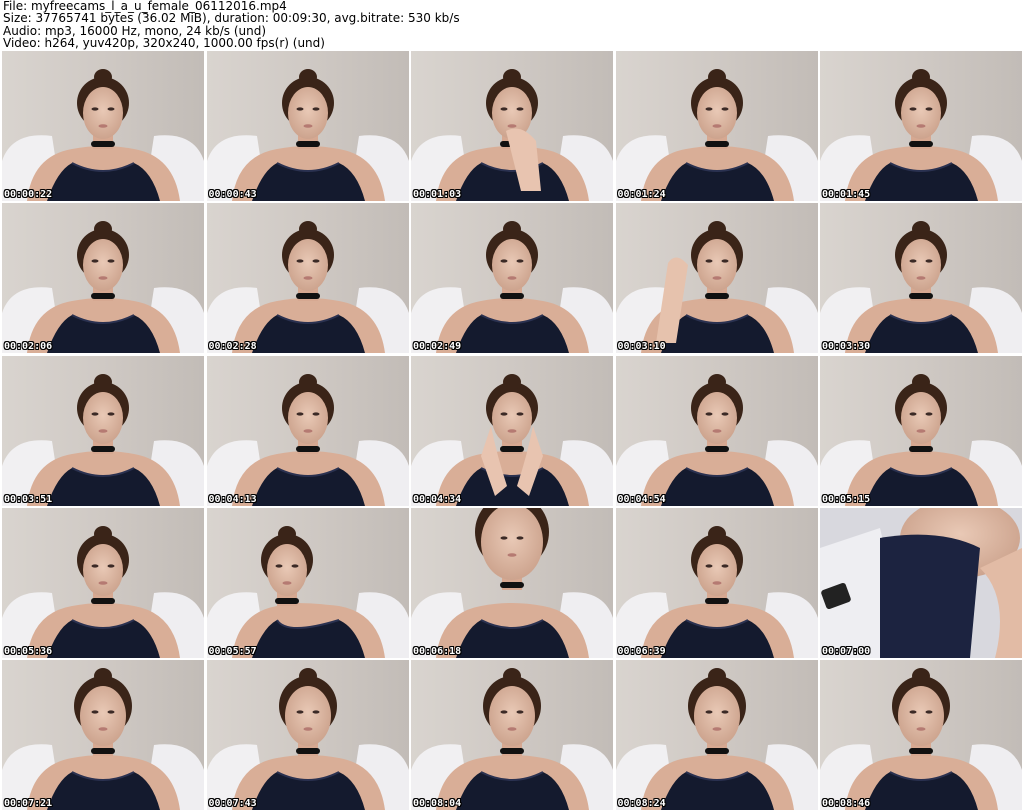  I want to click on frame-timestamp: 00:03:30, so click(846, 347).